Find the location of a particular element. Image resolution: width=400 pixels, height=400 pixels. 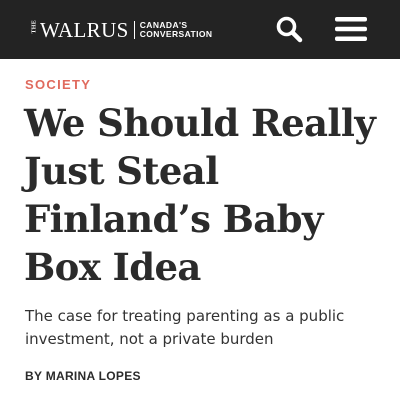

byline-prefix: BY is located at coordinates (35, 376).